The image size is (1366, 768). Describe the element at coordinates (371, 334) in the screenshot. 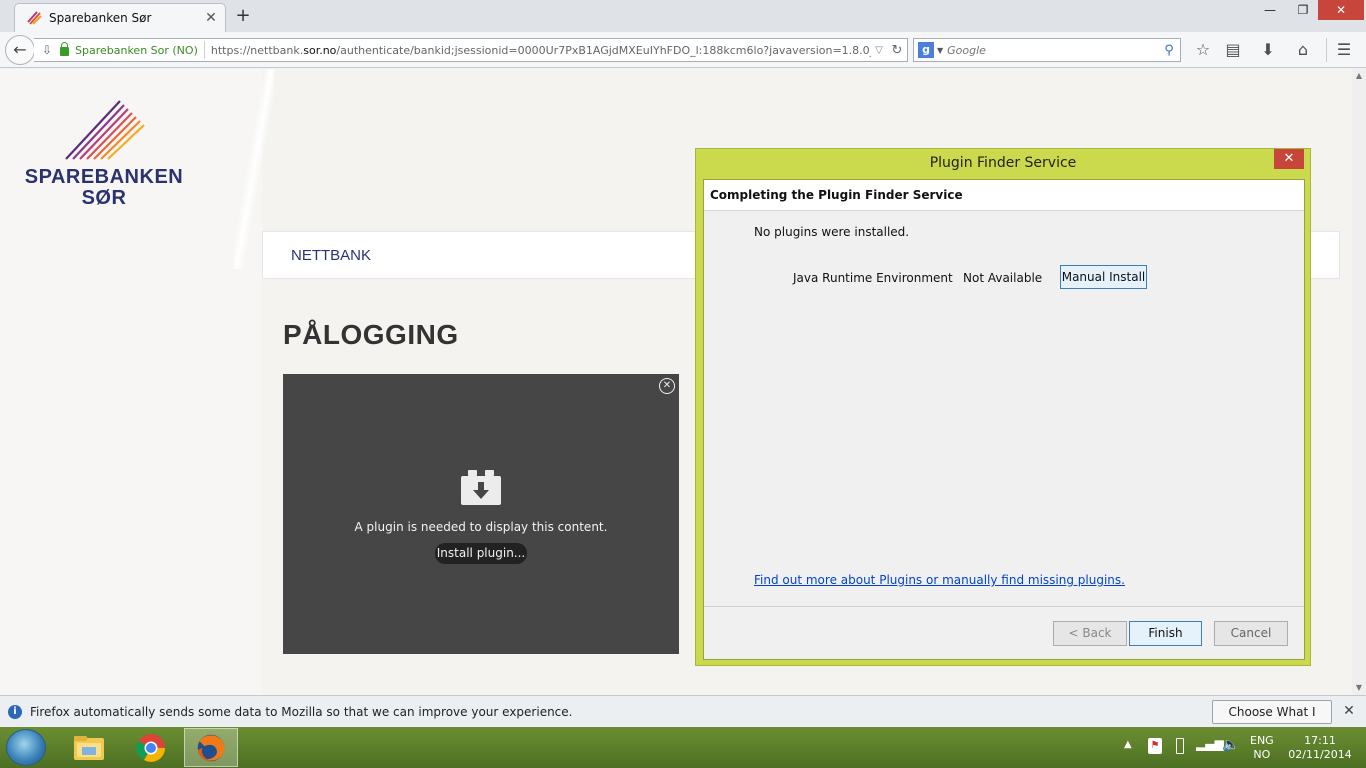

I see `page-title: PÅLOGGING` at that location.